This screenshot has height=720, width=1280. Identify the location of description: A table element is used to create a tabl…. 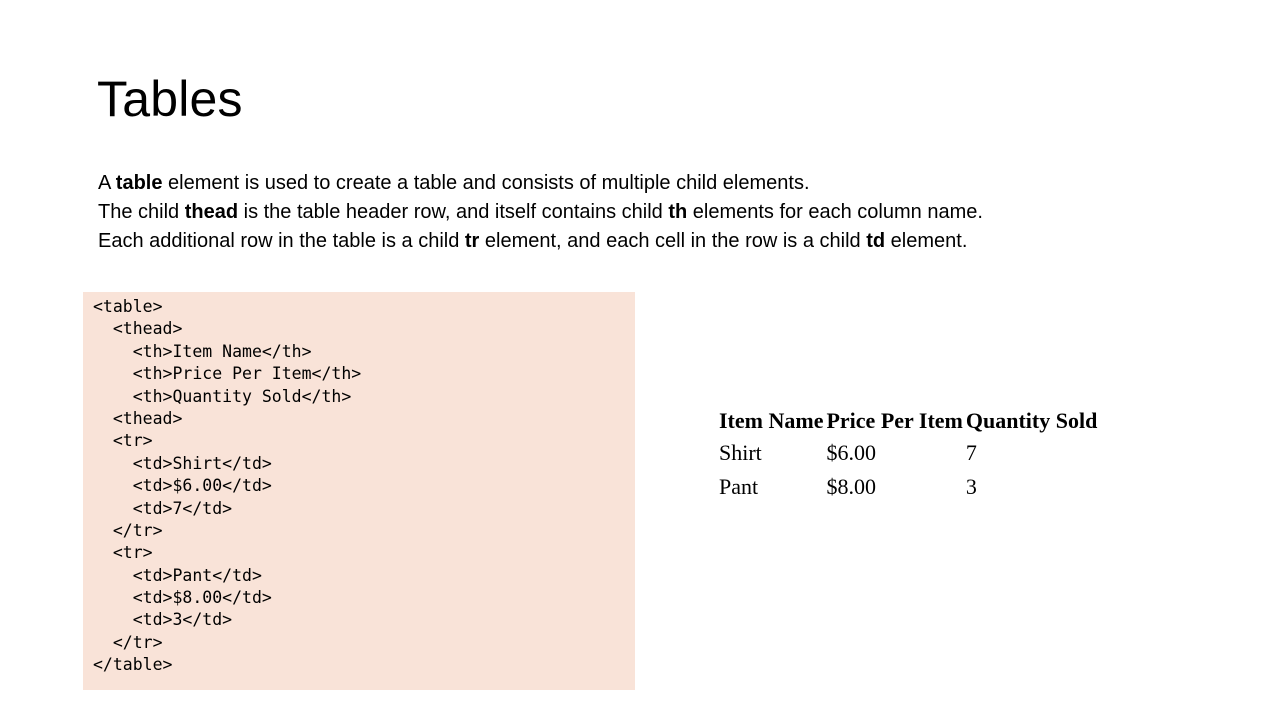
(540, 212).